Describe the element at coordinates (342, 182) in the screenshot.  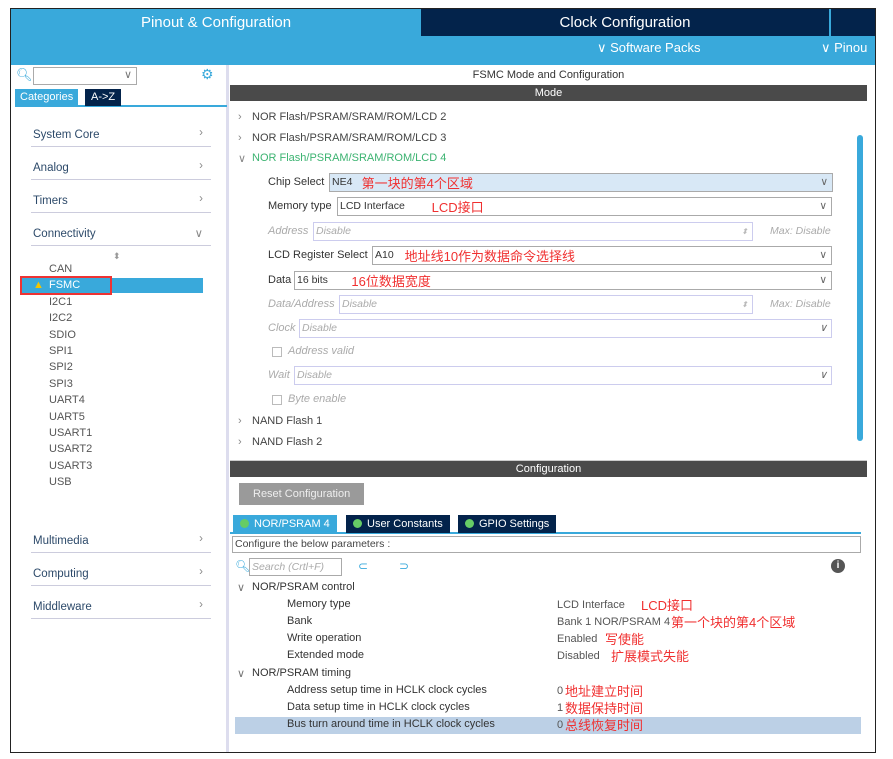
I see `chip_select-value: NE4` at that location.